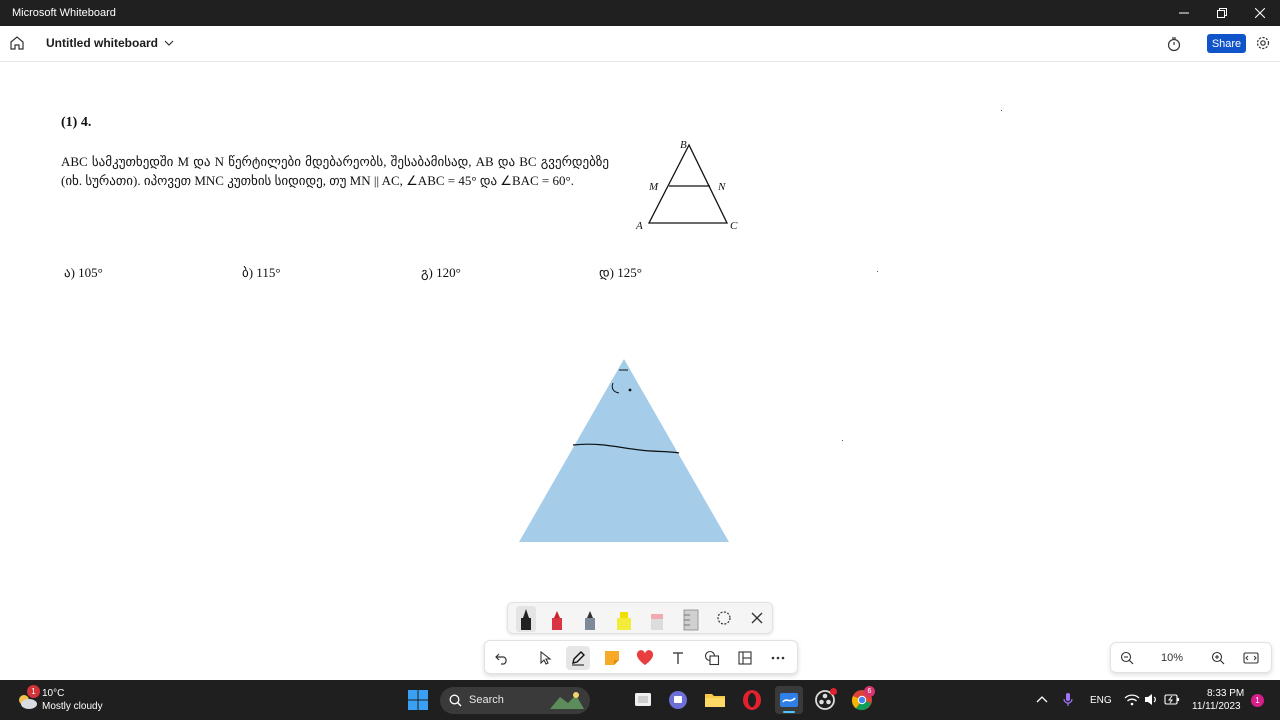  I want to click on zoom-controls: 10%, so click(1191, 657).